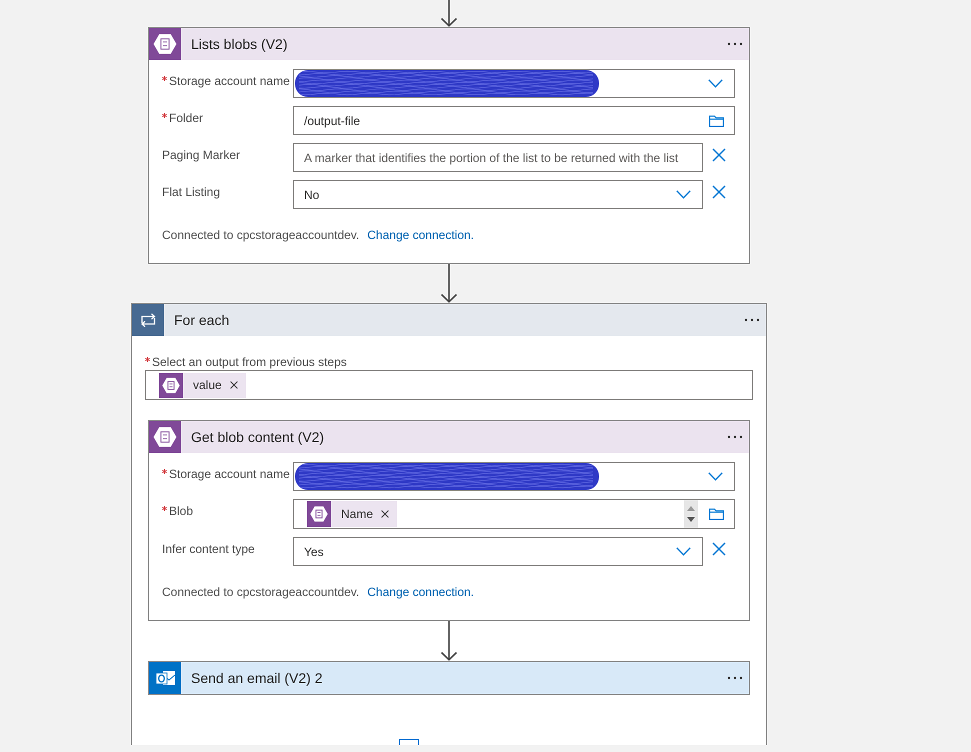 Image resolution: width=971 pixels, height=752 pixels. What do you see at coordinates (239, 44) in the screenshot?
I see `card-title: Lists blobs (V2)` at bounding box center [239, 44].